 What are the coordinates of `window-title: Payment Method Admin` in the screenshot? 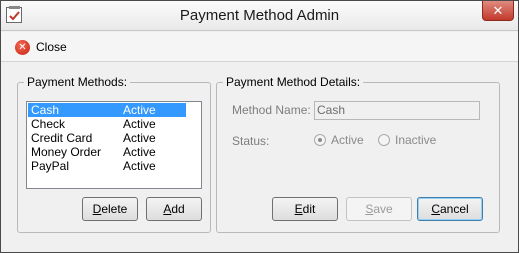 It's located at (259, 15).